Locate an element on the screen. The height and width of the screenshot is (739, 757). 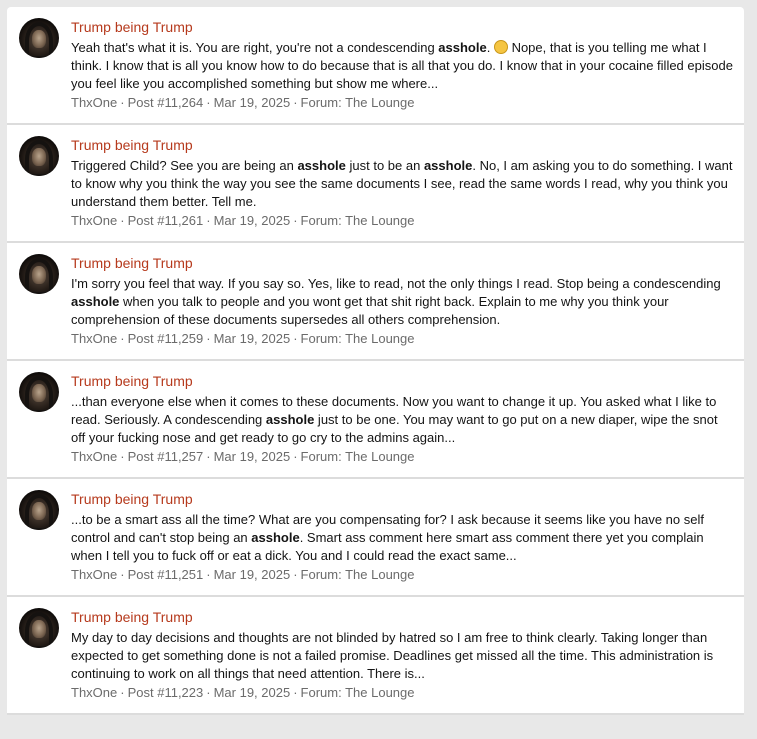
post-number-link: Post #11,261 is located at coordinates (166, 220).